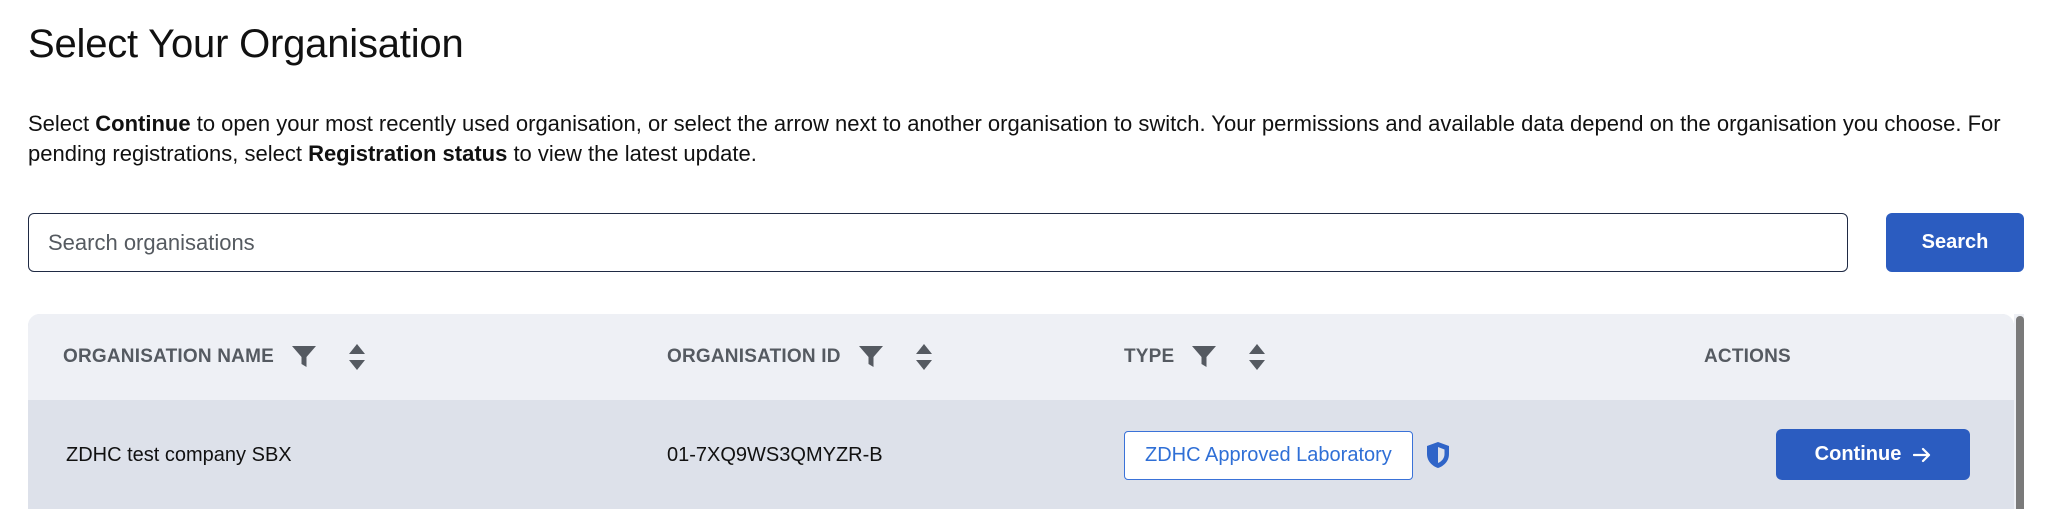 This screenshot has width=2048, height=509. Describe the element at coordinates (408, 153) in the screenshot. I see `intro-registration-status-emphasis: Registration status` at that location.